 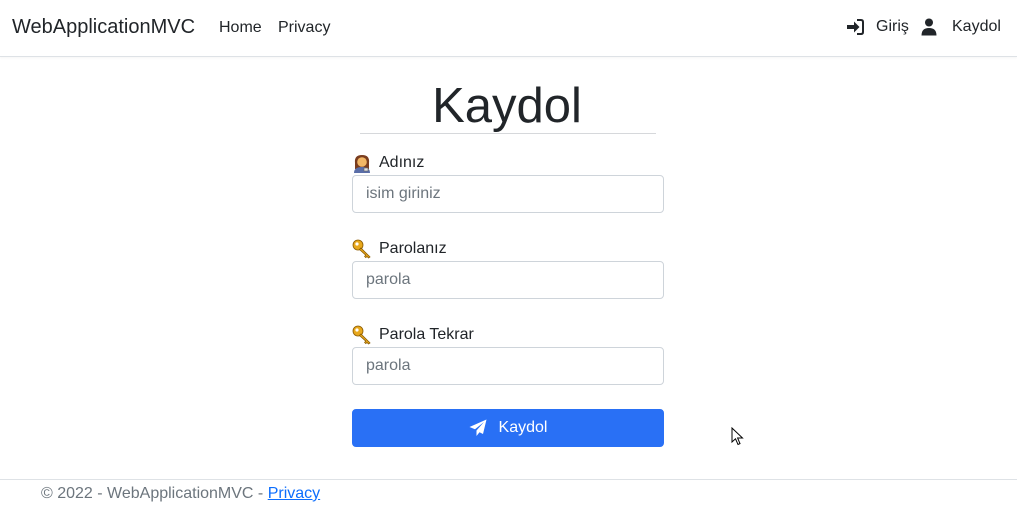 I want to click on nav-link-privacy: Privacy, so click(x=304, y=28).